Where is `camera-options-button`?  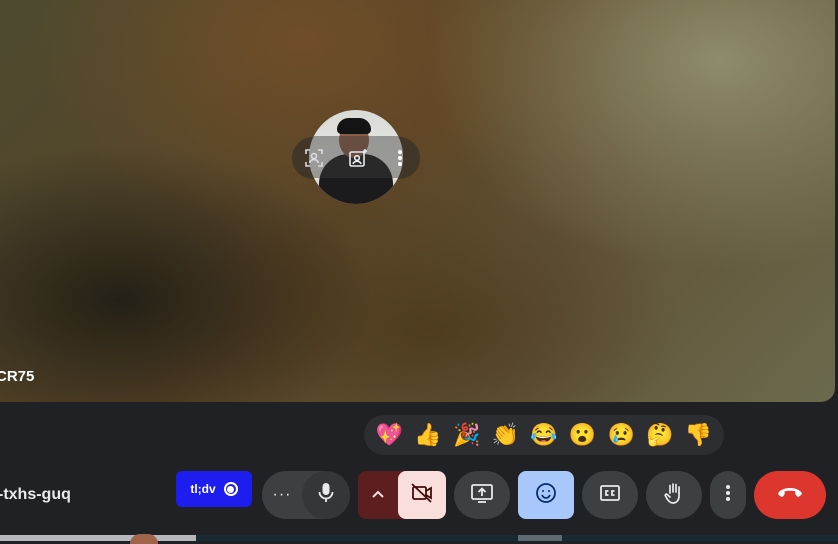
camera-options-button is located at coordinates (378, 495).